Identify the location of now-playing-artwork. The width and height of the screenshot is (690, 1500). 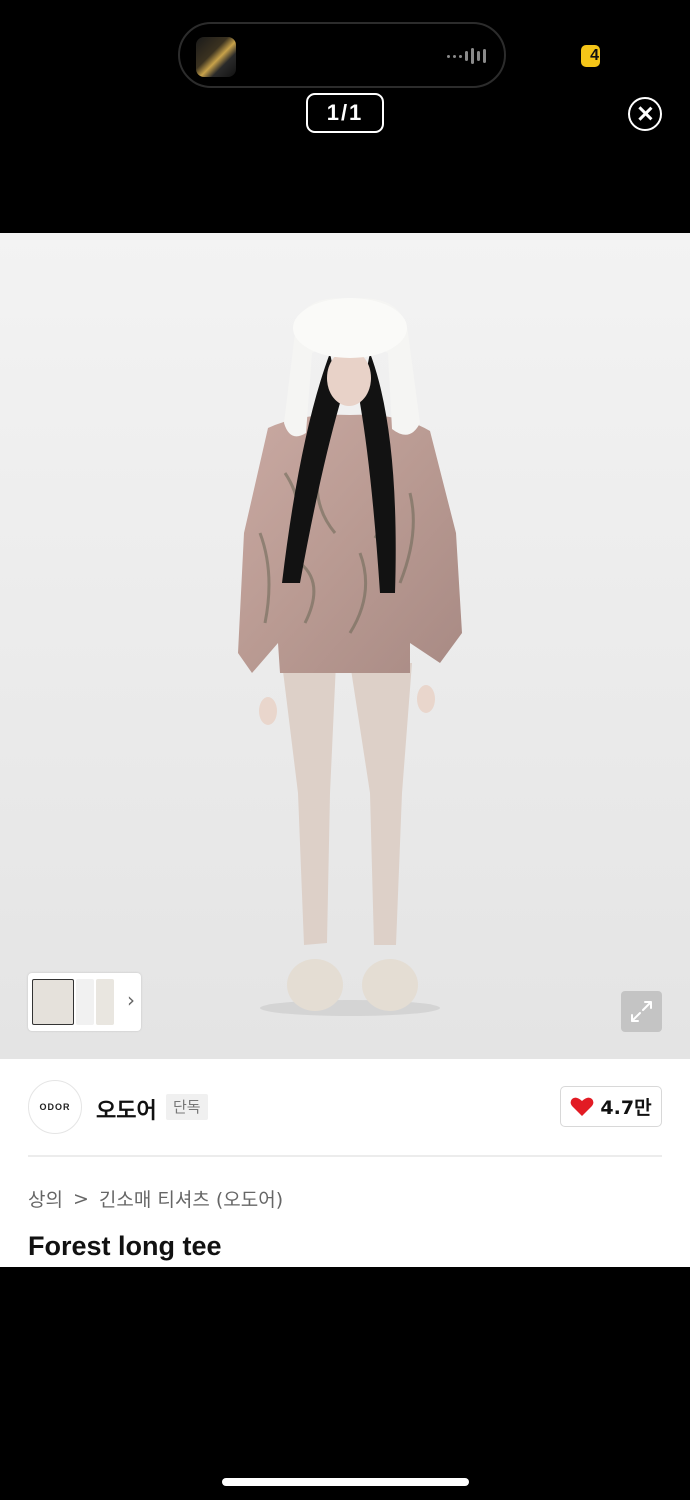
(216, 57).